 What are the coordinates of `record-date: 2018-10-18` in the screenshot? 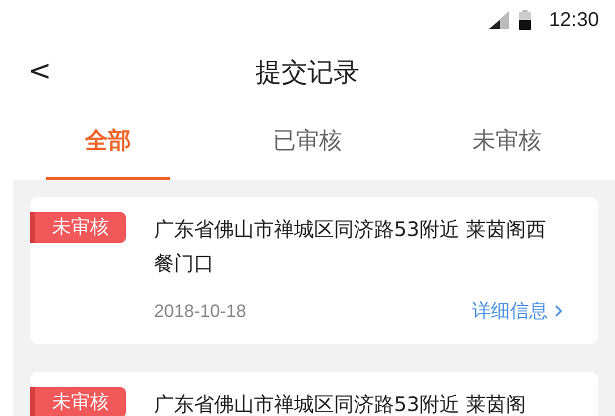 It's located at (200, 311).